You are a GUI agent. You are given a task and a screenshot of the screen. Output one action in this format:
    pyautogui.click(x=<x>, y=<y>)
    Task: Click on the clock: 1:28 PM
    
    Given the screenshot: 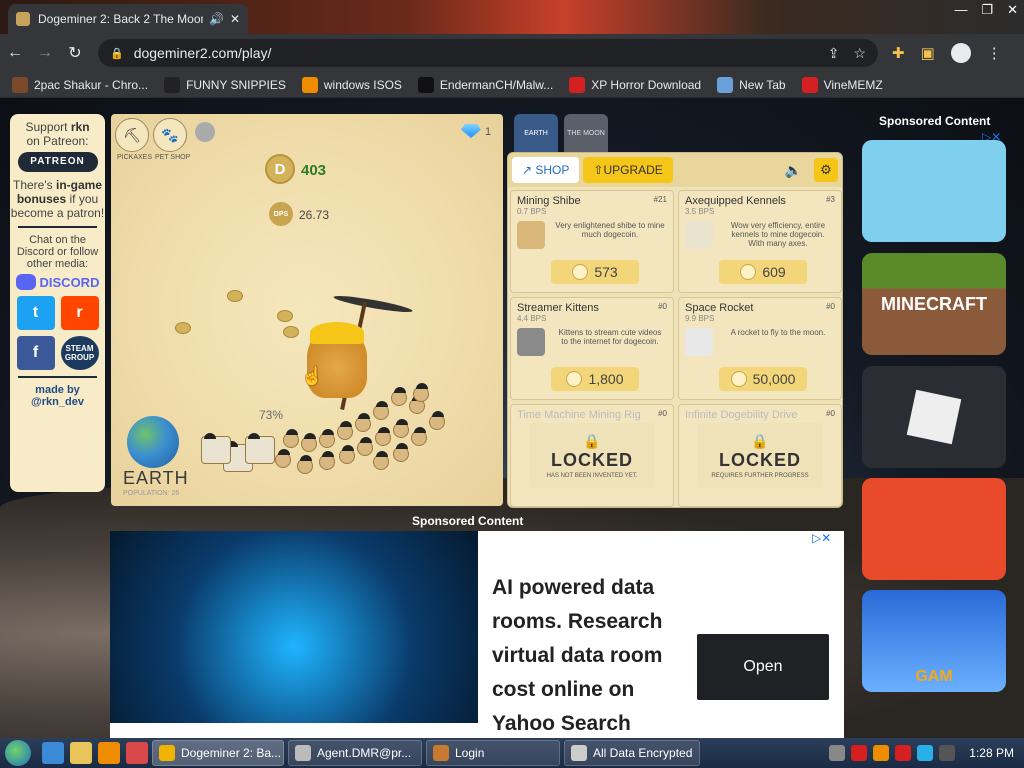 What is the action you would take?
    pyautogui.click(x=991, y=753)
    